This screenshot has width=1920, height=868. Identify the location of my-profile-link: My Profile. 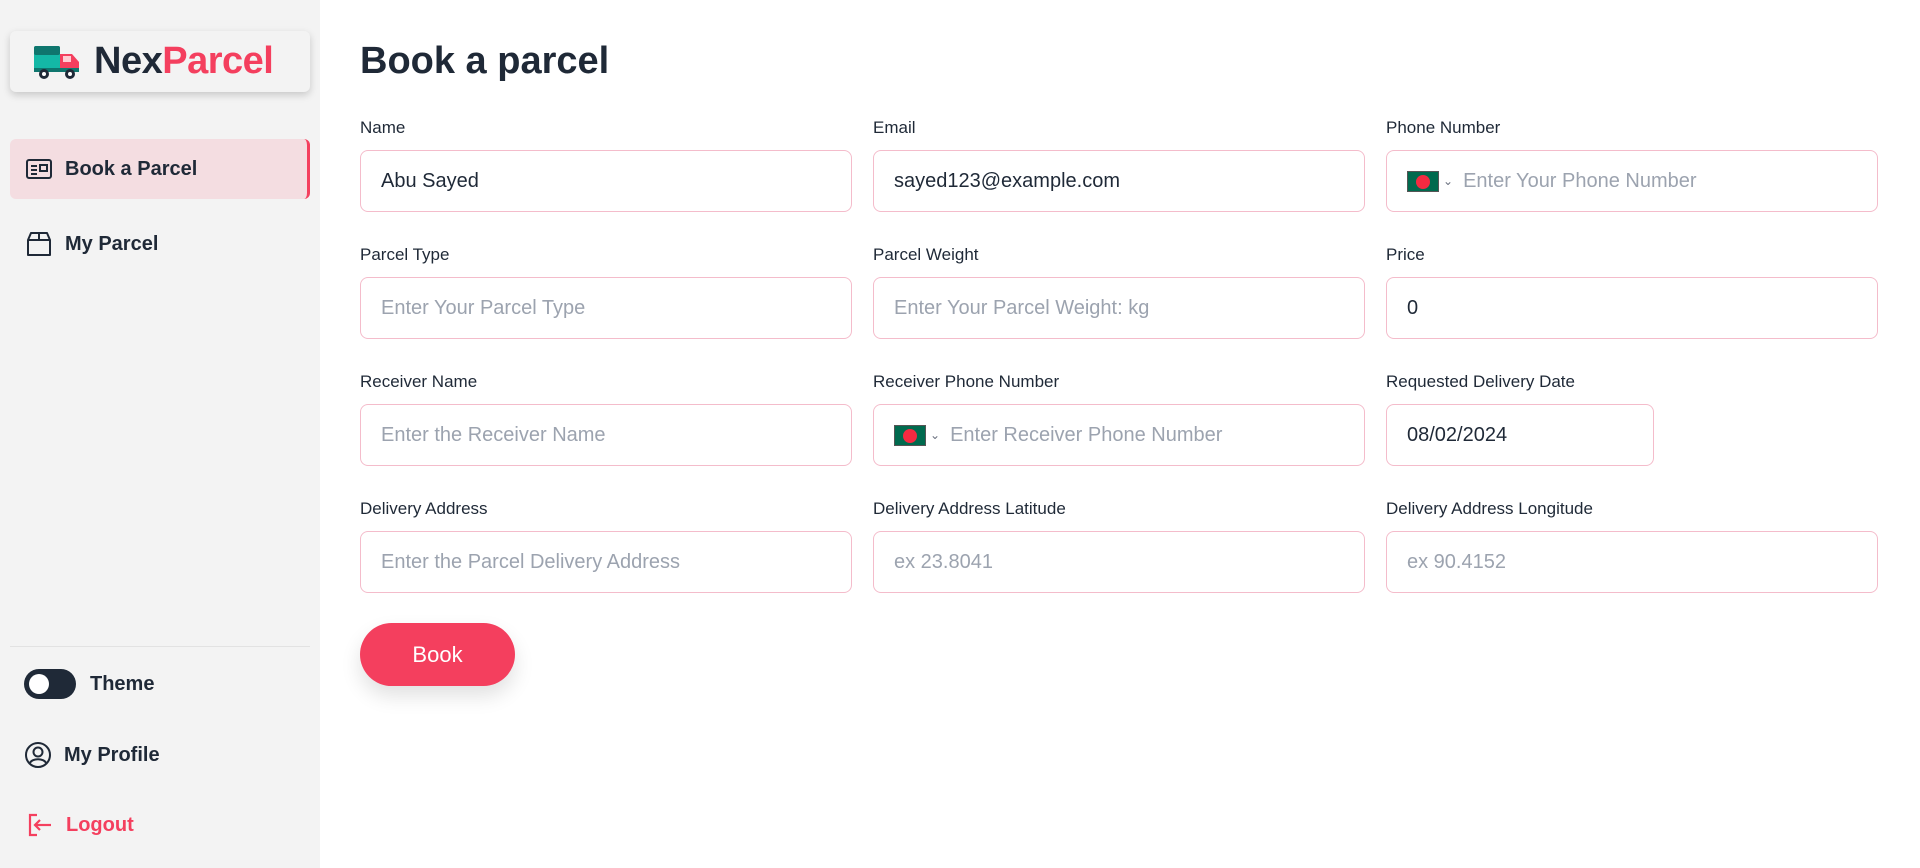
(92, 755).